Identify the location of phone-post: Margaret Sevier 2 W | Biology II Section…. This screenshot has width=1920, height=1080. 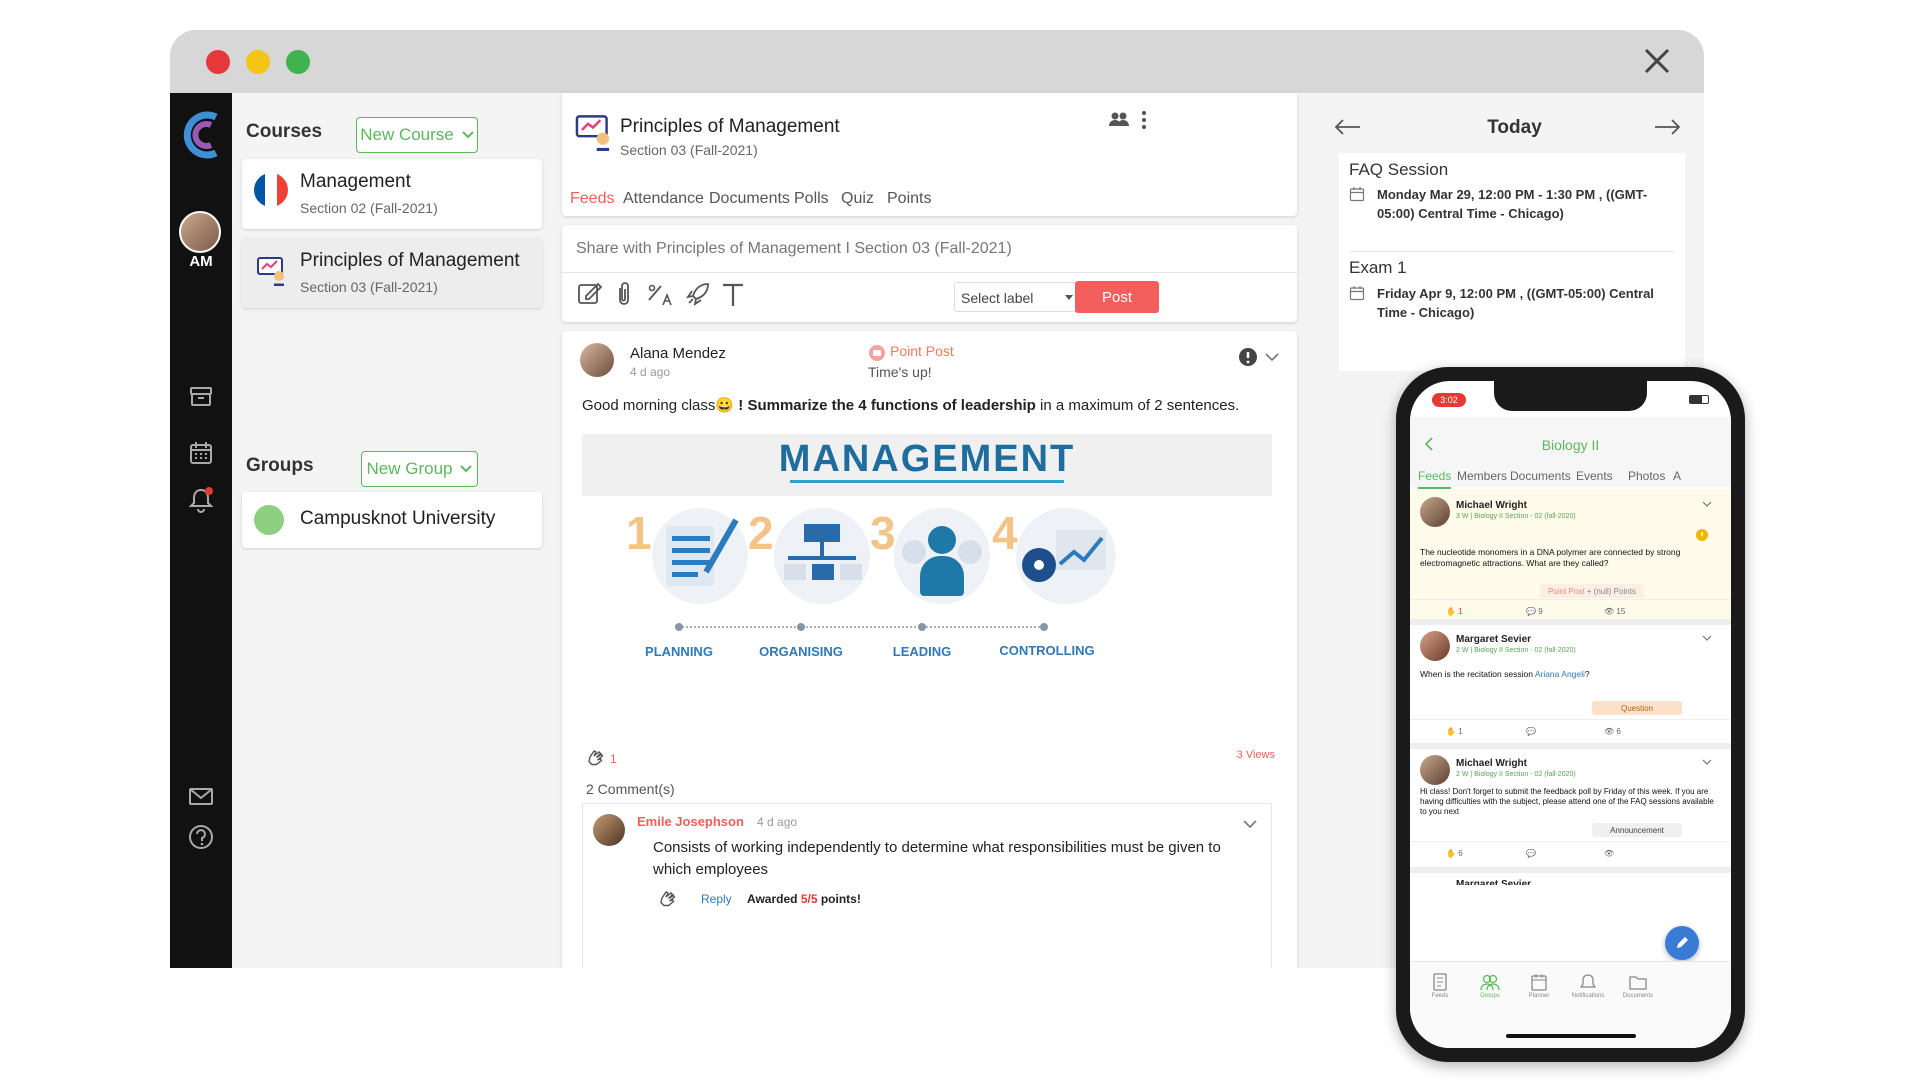
(1570, 687).